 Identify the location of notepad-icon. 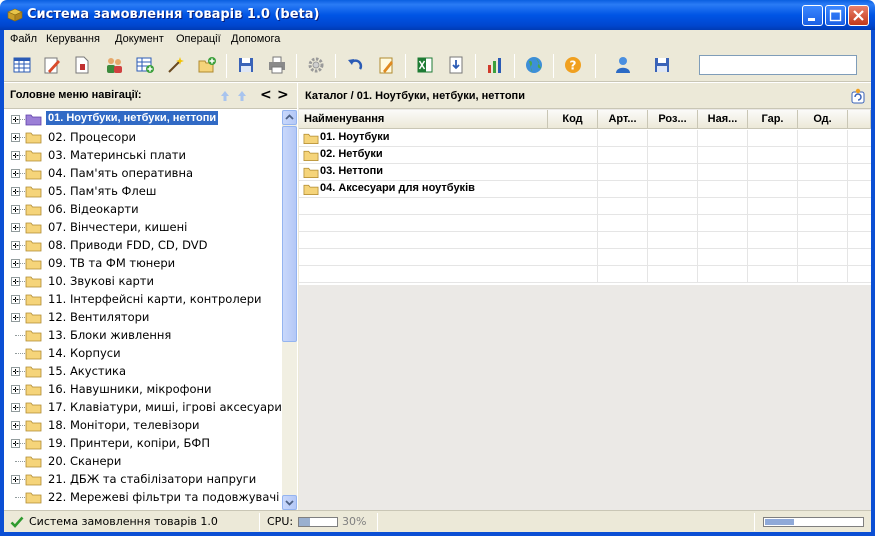
(386, 65).